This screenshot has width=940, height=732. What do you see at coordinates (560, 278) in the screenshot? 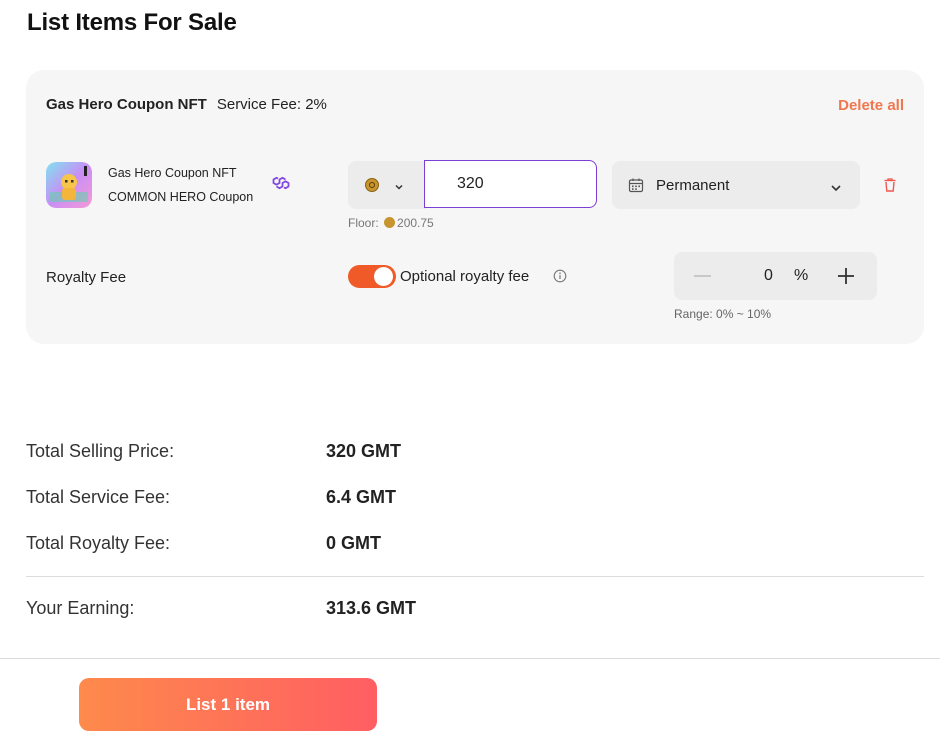
I see `info-icon` at bounding box center [560, 278].